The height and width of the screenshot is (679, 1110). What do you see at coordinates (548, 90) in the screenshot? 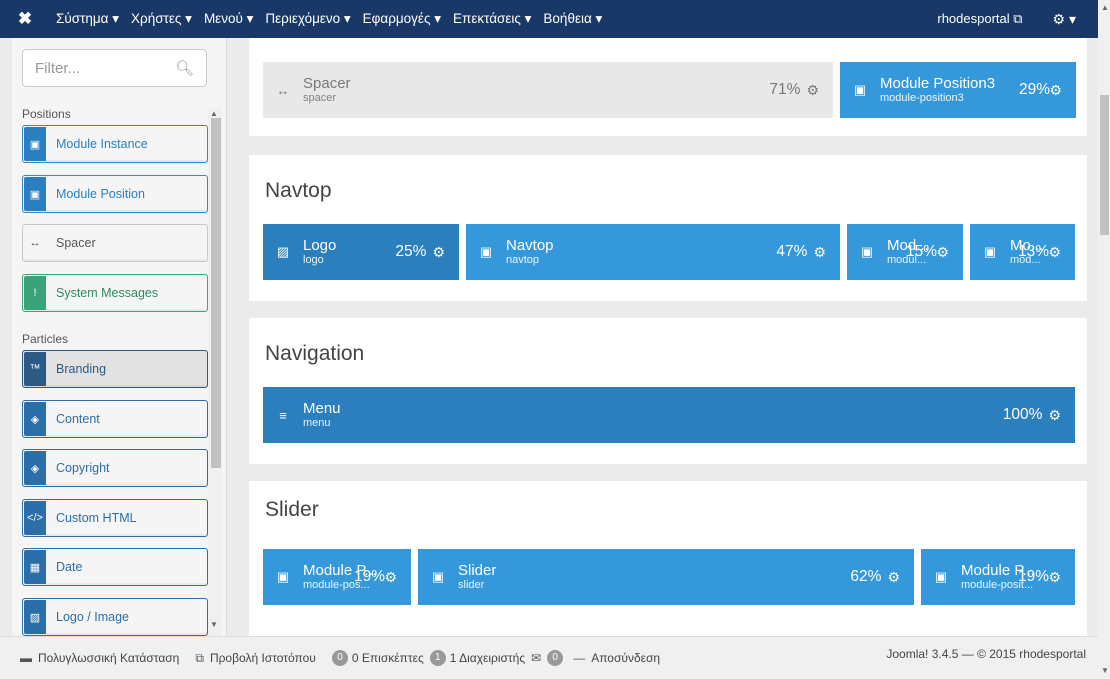
I see `block-spacer: ↔ Spacer spacer 71% ⚙` at bounding box center [548, 90].